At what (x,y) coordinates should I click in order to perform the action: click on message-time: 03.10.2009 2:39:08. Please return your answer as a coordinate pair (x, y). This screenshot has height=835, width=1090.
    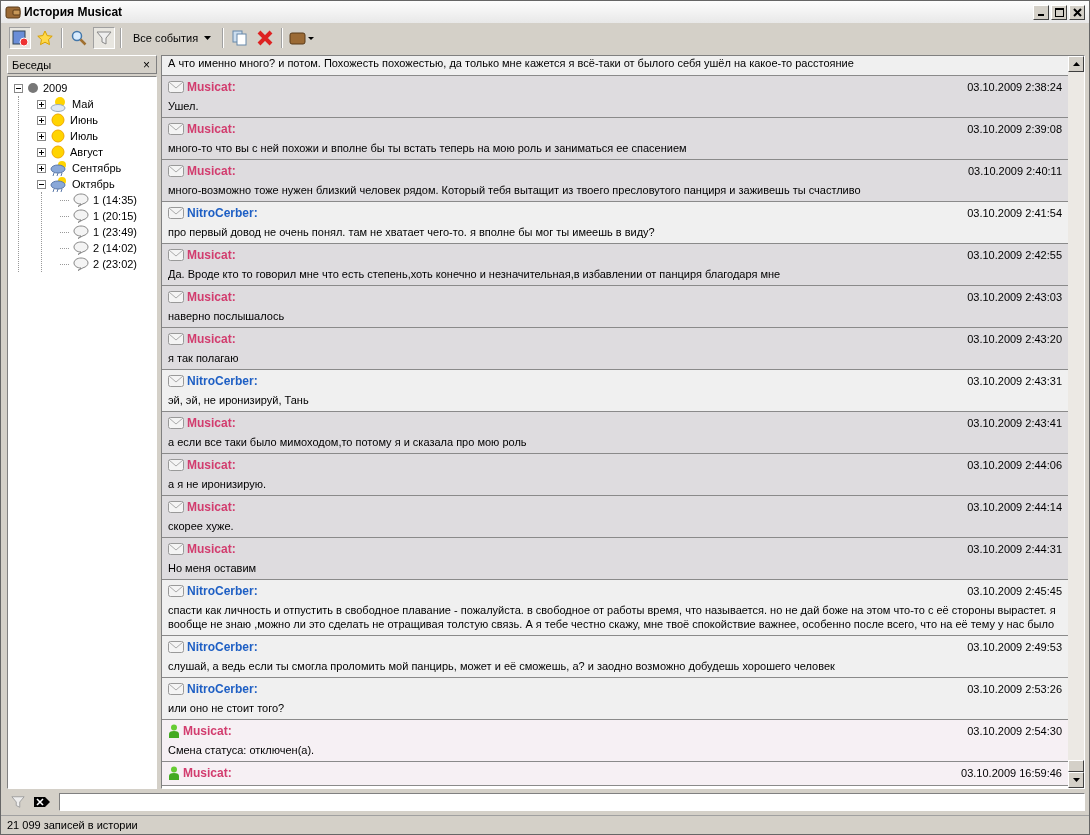
    Looking at the image, I should click on (1014, 129).